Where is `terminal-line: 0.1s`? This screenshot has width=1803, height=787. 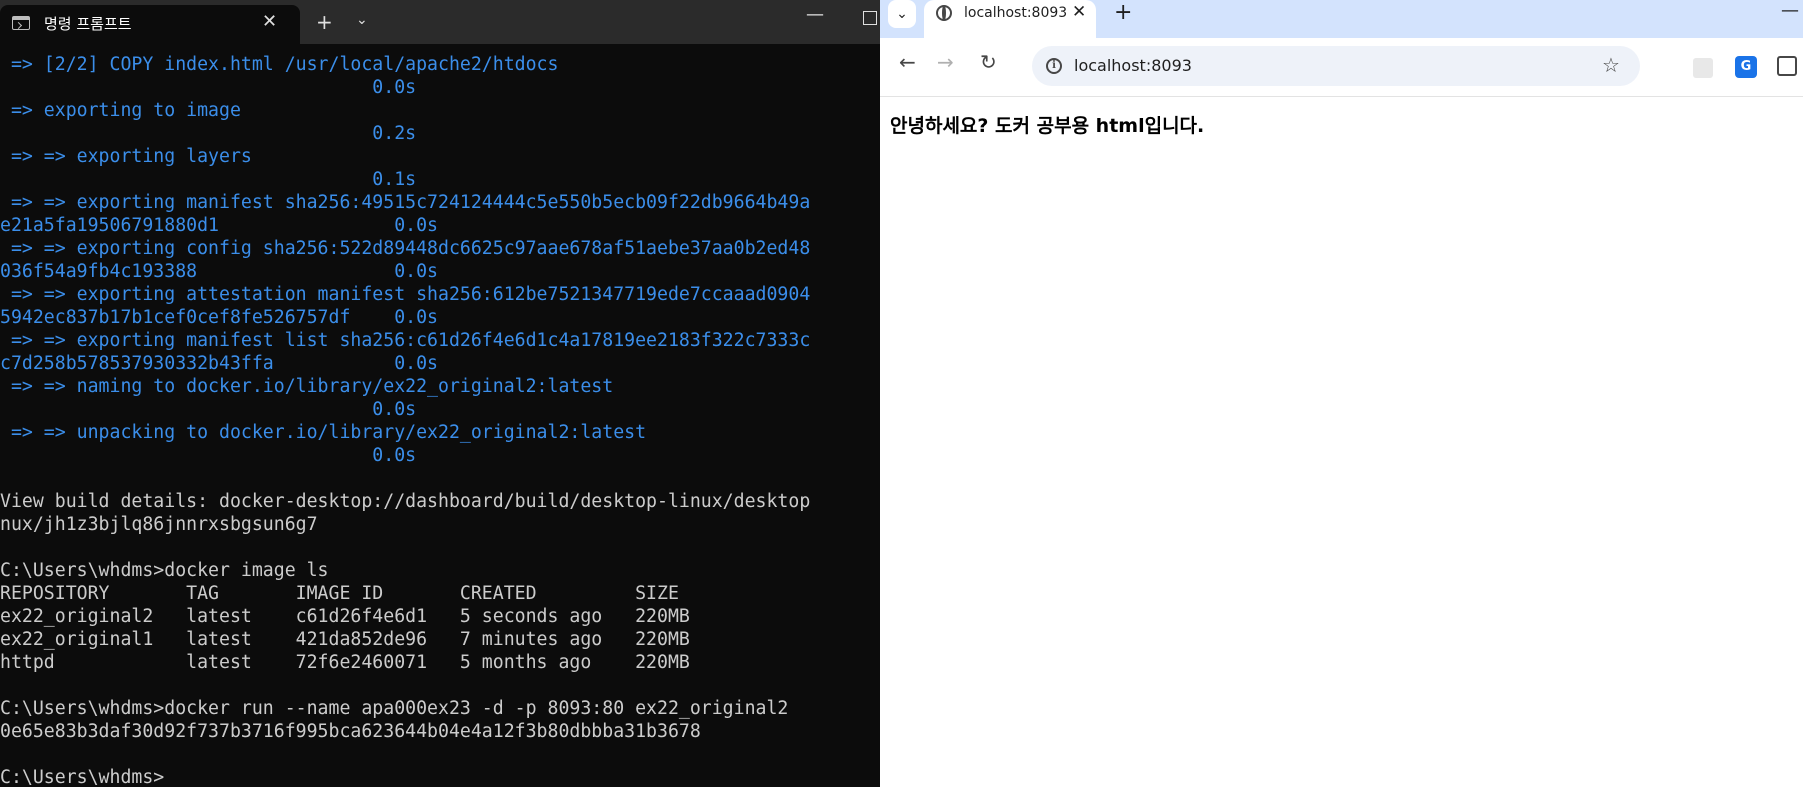
terminal-line: 0.1s is located at coordinates (208, 179).